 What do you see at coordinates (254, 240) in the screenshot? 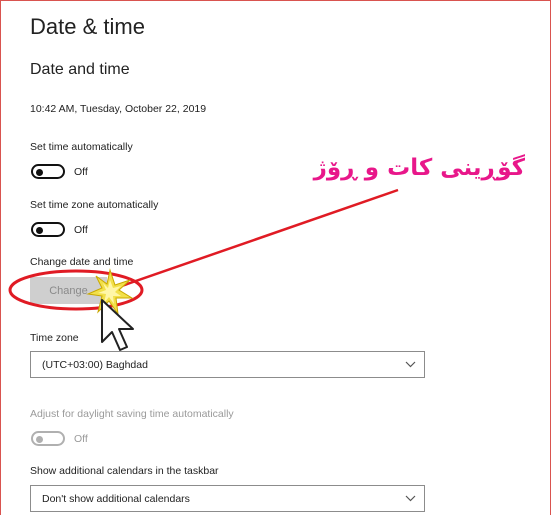
I see `annotation-arrow-line` at bounding box center [254, 240].